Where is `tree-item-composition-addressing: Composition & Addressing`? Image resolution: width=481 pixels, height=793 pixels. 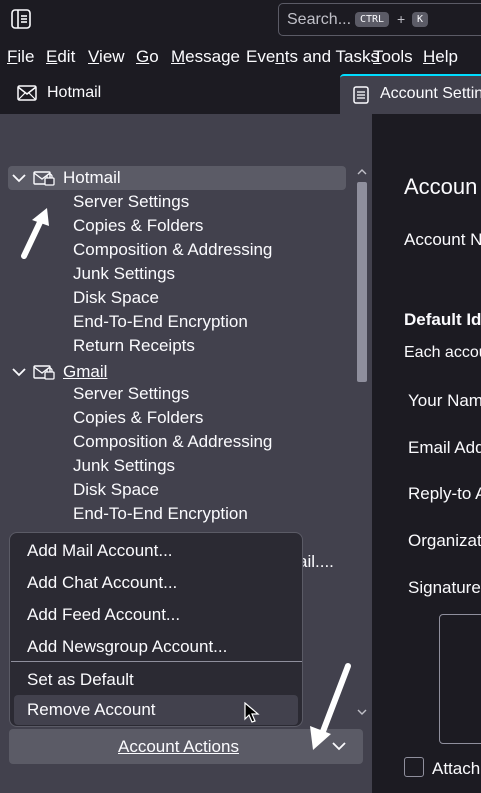 tree-item-composition-addressing: Composition & Addressing is located at coordinates (173, 444).